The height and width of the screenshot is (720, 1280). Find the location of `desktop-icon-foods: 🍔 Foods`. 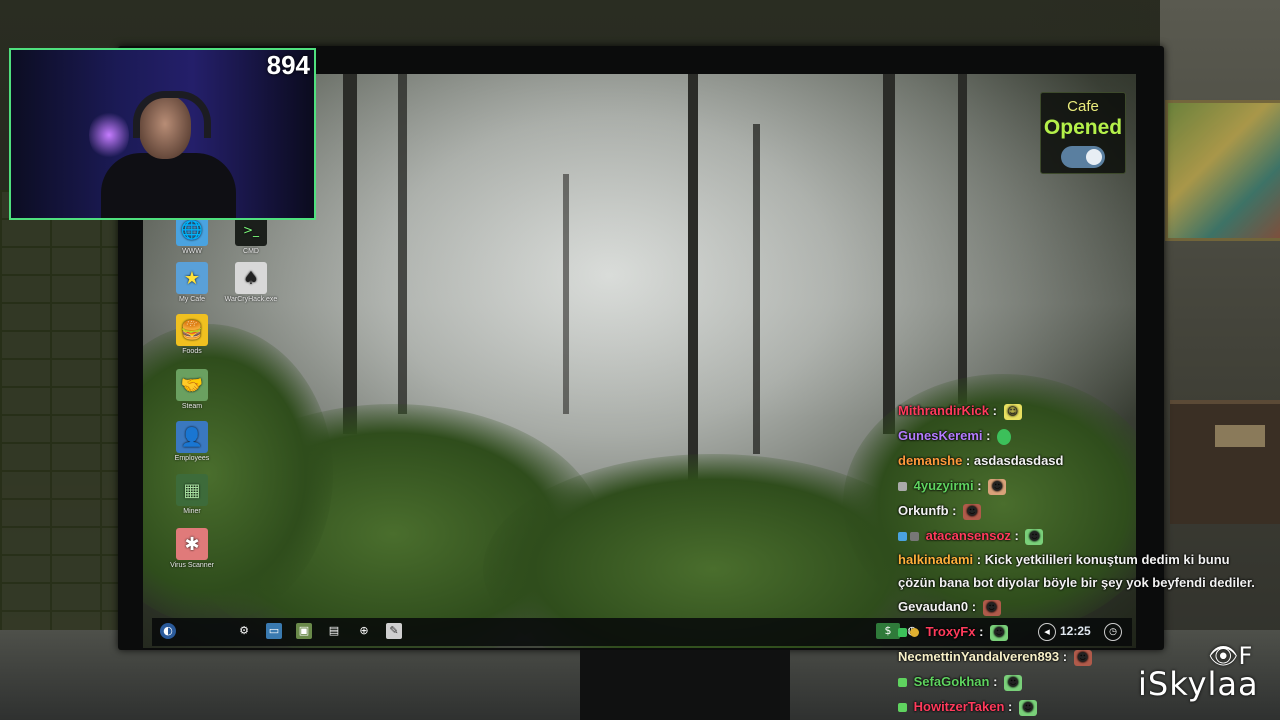

desktop-icon-foods: 🍔 Foods is located at coordinates (192, 334).